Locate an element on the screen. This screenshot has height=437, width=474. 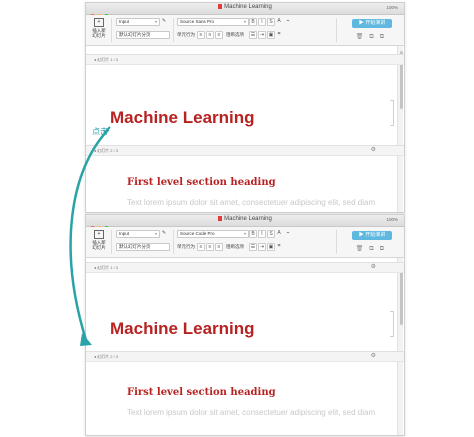
slide-header-1: ◂ 幻灯片 1 / 3 ⚙ is located at coordinates (245, 267).